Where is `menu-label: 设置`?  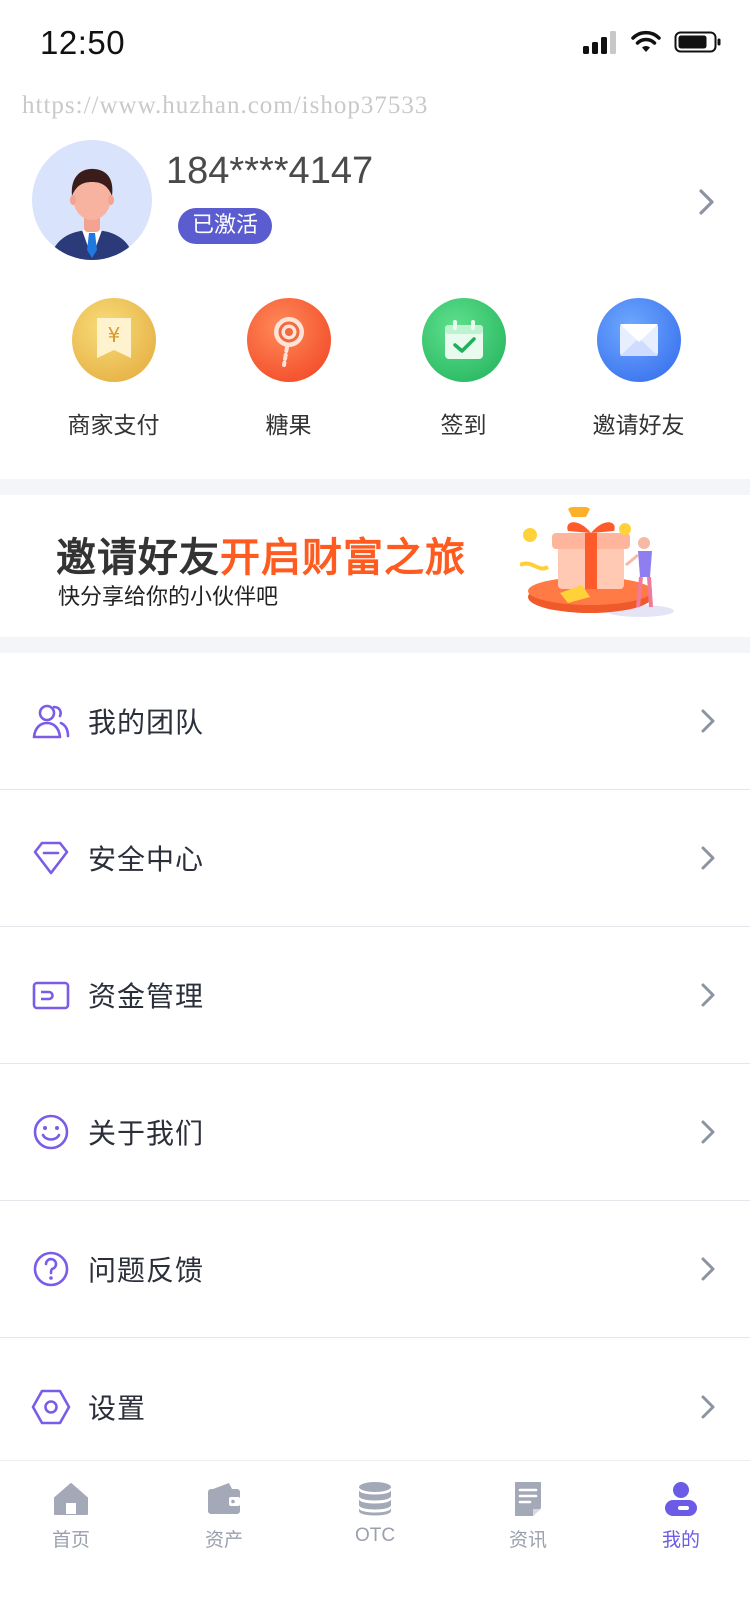
menu-label: 设置 is located at coordinates (117, 1408).